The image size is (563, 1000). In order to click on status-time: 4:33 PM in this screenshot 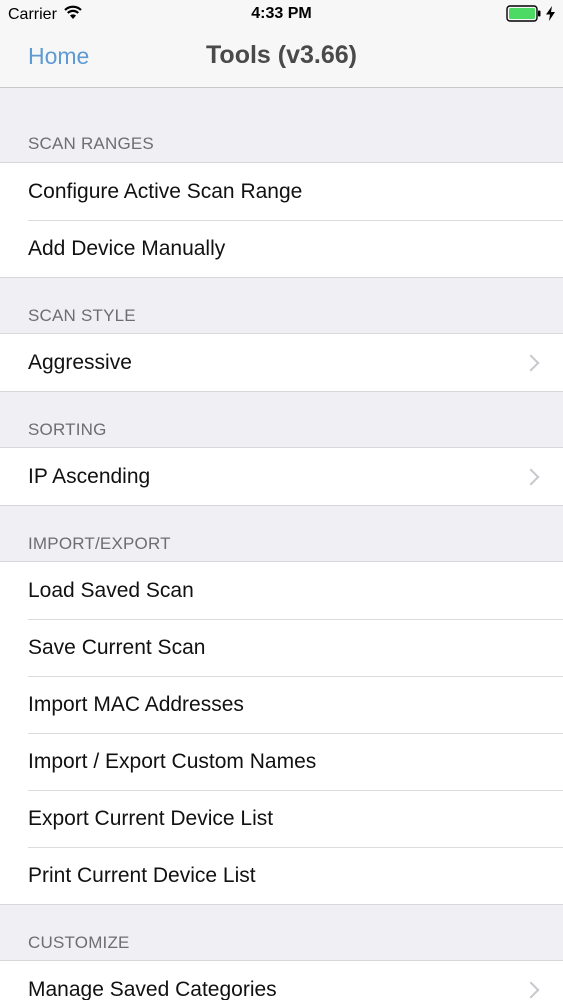, I will do `click(281, 13)`.